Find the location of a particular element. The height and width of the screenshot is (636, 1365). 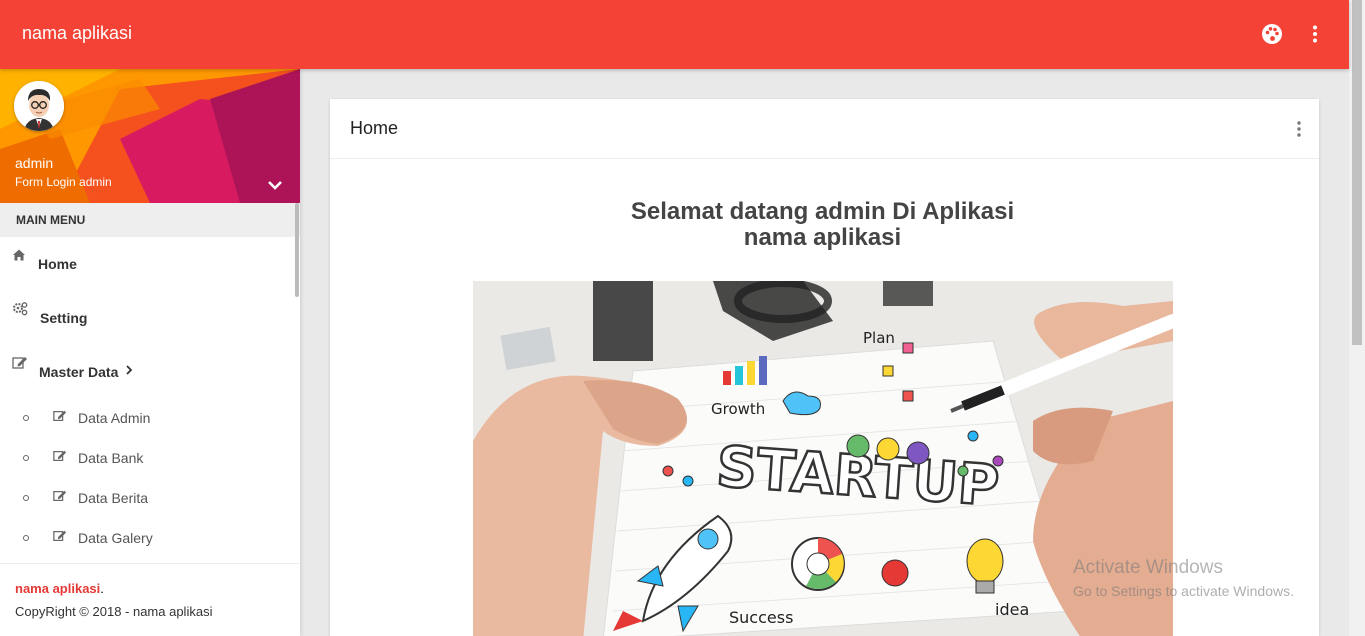

home-icon is located at coordinates (20, 256).